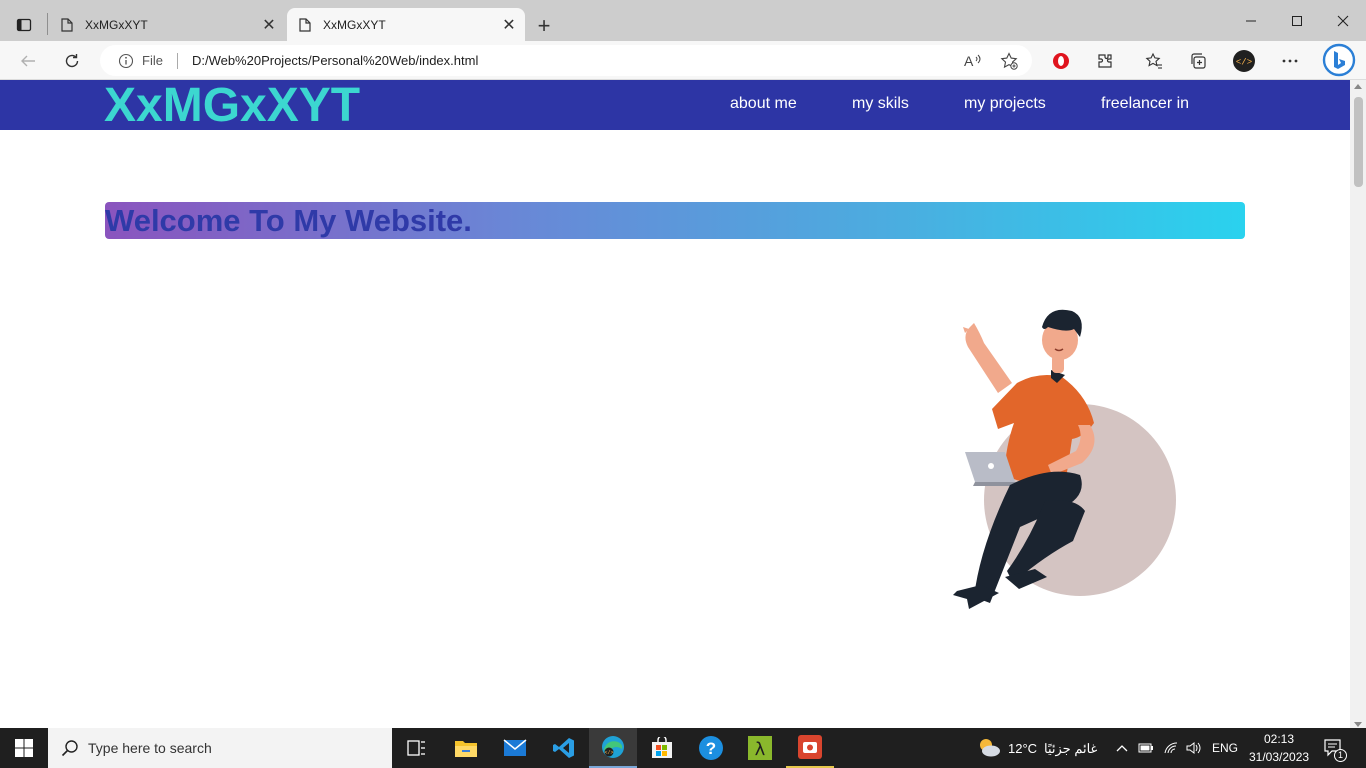 This screenshot has height=768, width=1366. Describe the element at coordinates (1070, 749) in the screenshot. I see `weather-condition: غائم جزئيًا` at that location.